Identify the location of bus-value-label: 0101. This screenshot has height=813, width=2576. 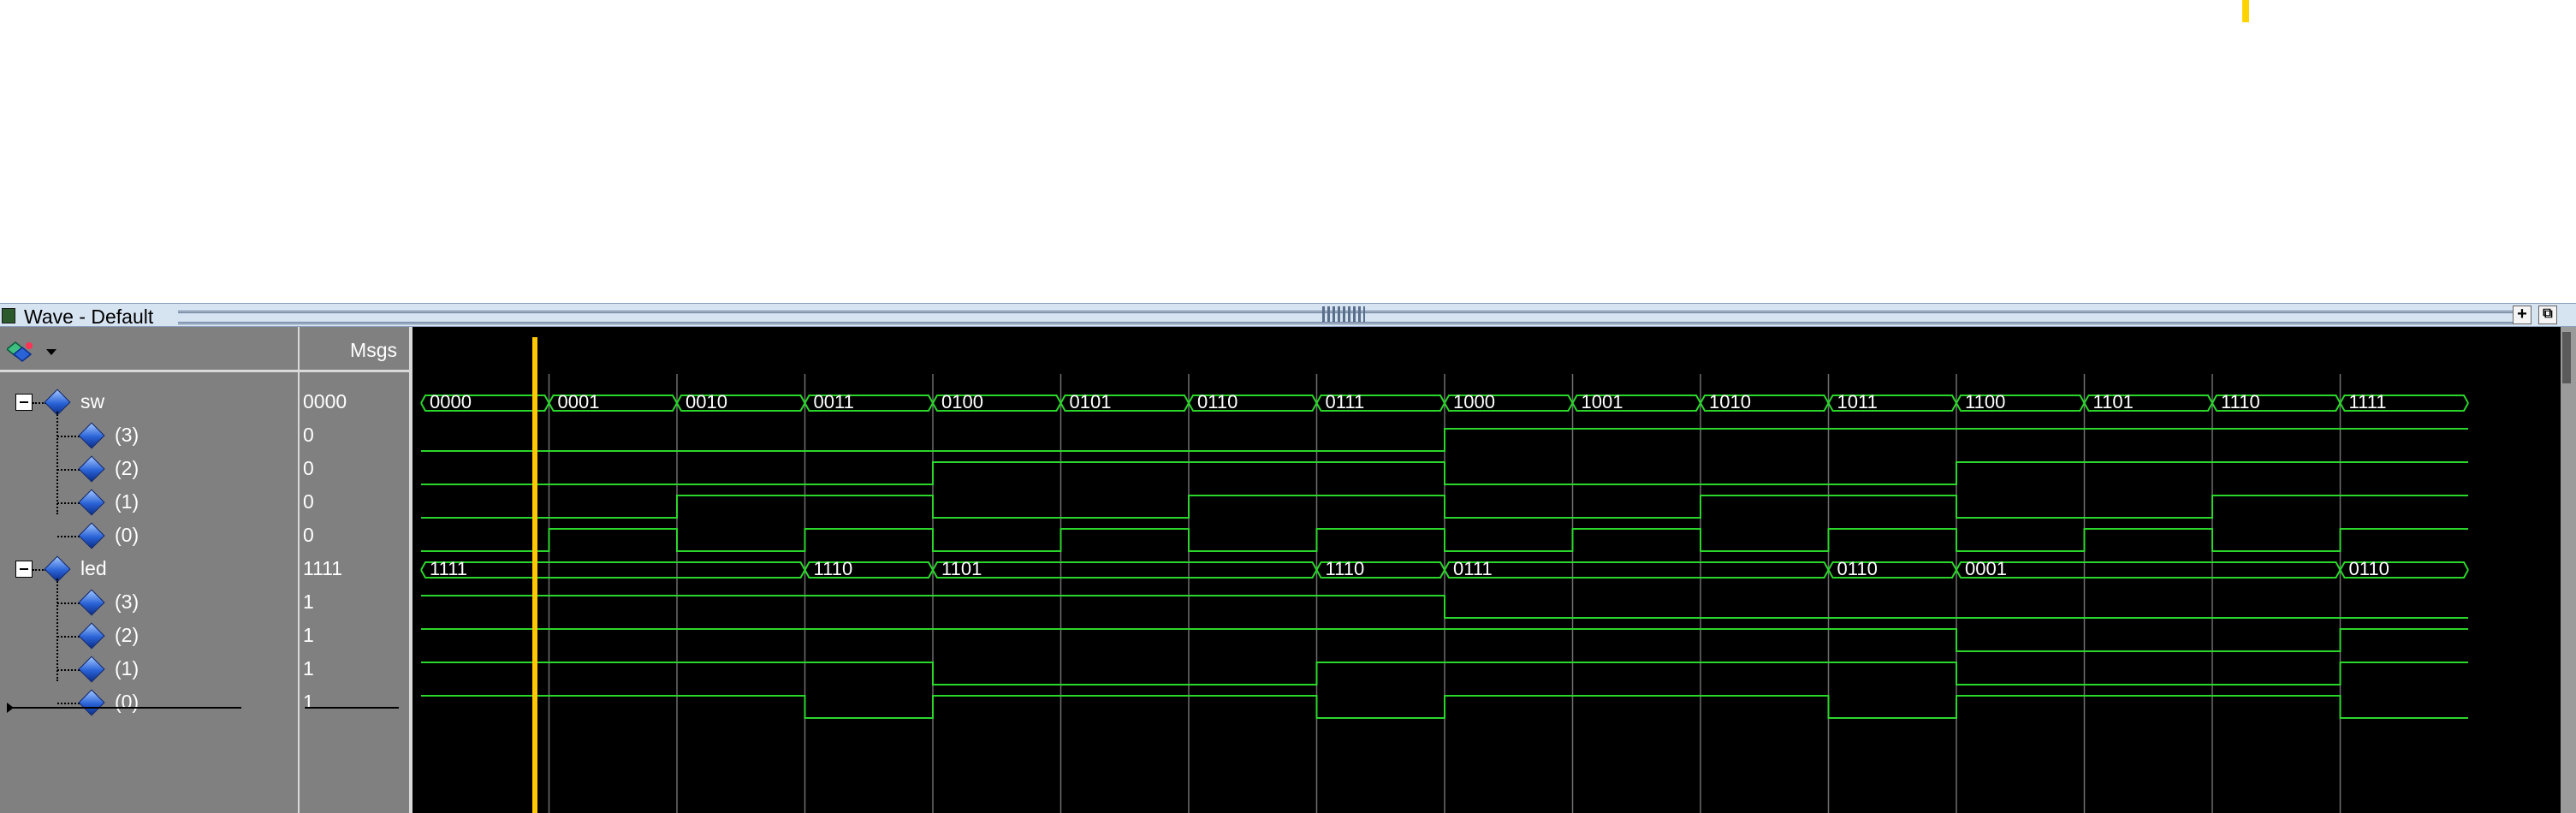
(1091, 401).